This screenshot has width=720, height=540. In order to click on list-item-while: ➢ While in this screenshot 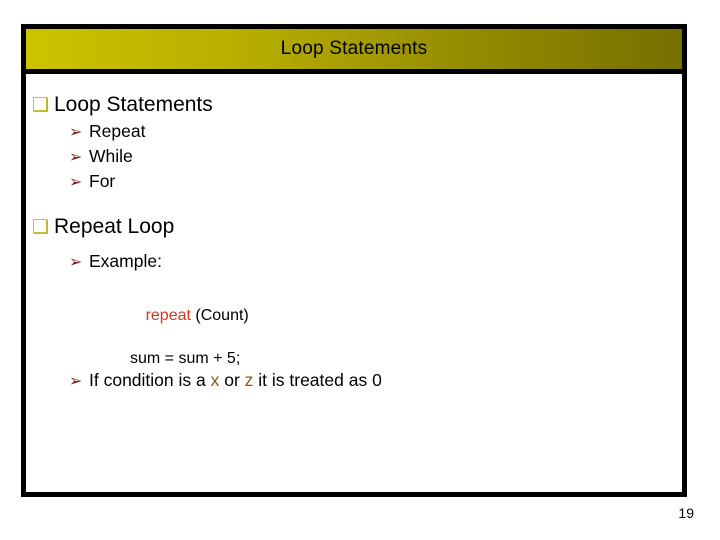, I will do `click(350, 157)`.